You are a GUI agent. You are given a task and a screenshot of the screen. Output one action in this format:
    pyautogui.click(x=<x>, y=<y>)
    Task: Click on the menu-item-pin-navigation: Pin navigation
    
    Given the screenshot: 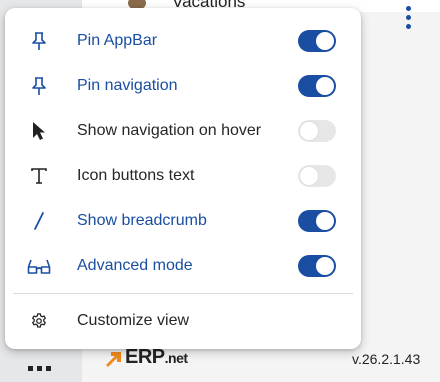 What is the action you would take?
    pyautogui.click(x=183, y=85)
    